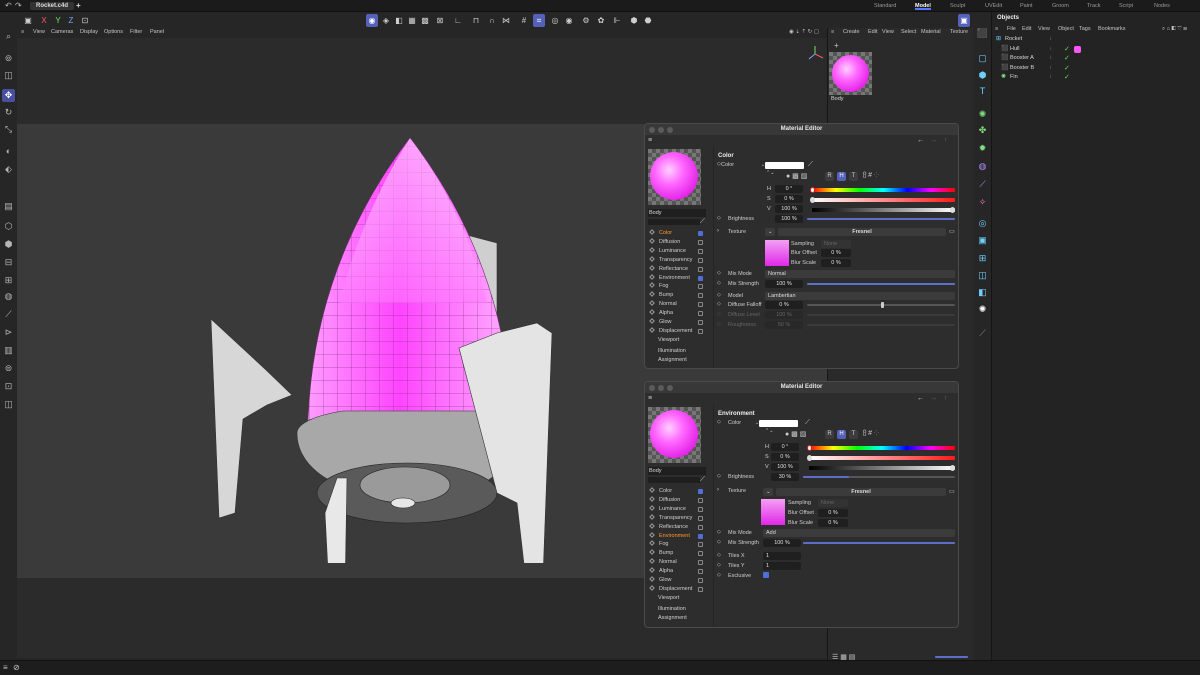 This screenshot has width=1200, height=675. Describe the element at coordinates (399, 20) in the screenshot. I see `polygons-mode-icon: ◧` at that location.